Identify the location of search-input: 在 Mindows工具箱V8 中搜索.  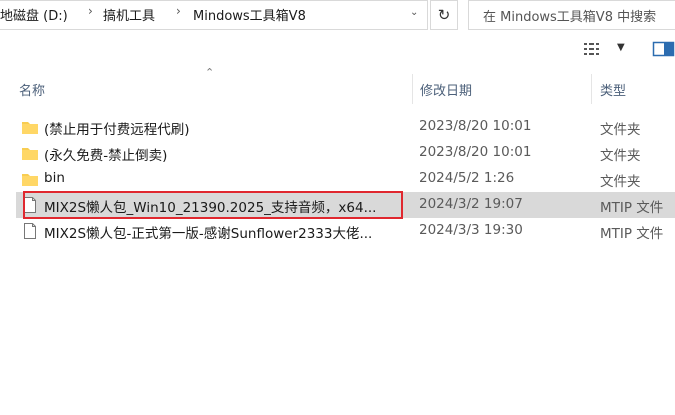
(571, 15).